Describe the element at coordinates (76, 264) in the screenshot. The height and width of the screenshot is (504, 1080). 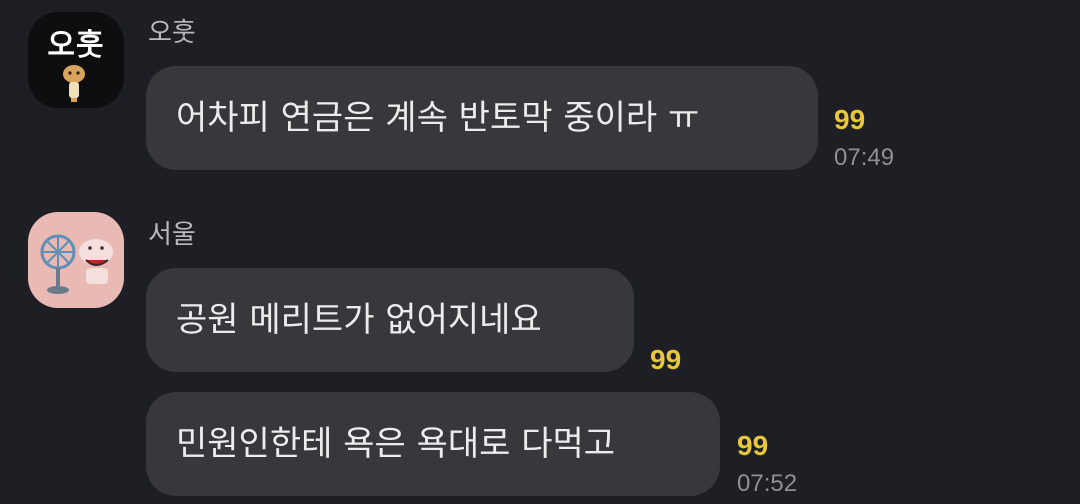
I see `fan-character-profile-icon` at that location.